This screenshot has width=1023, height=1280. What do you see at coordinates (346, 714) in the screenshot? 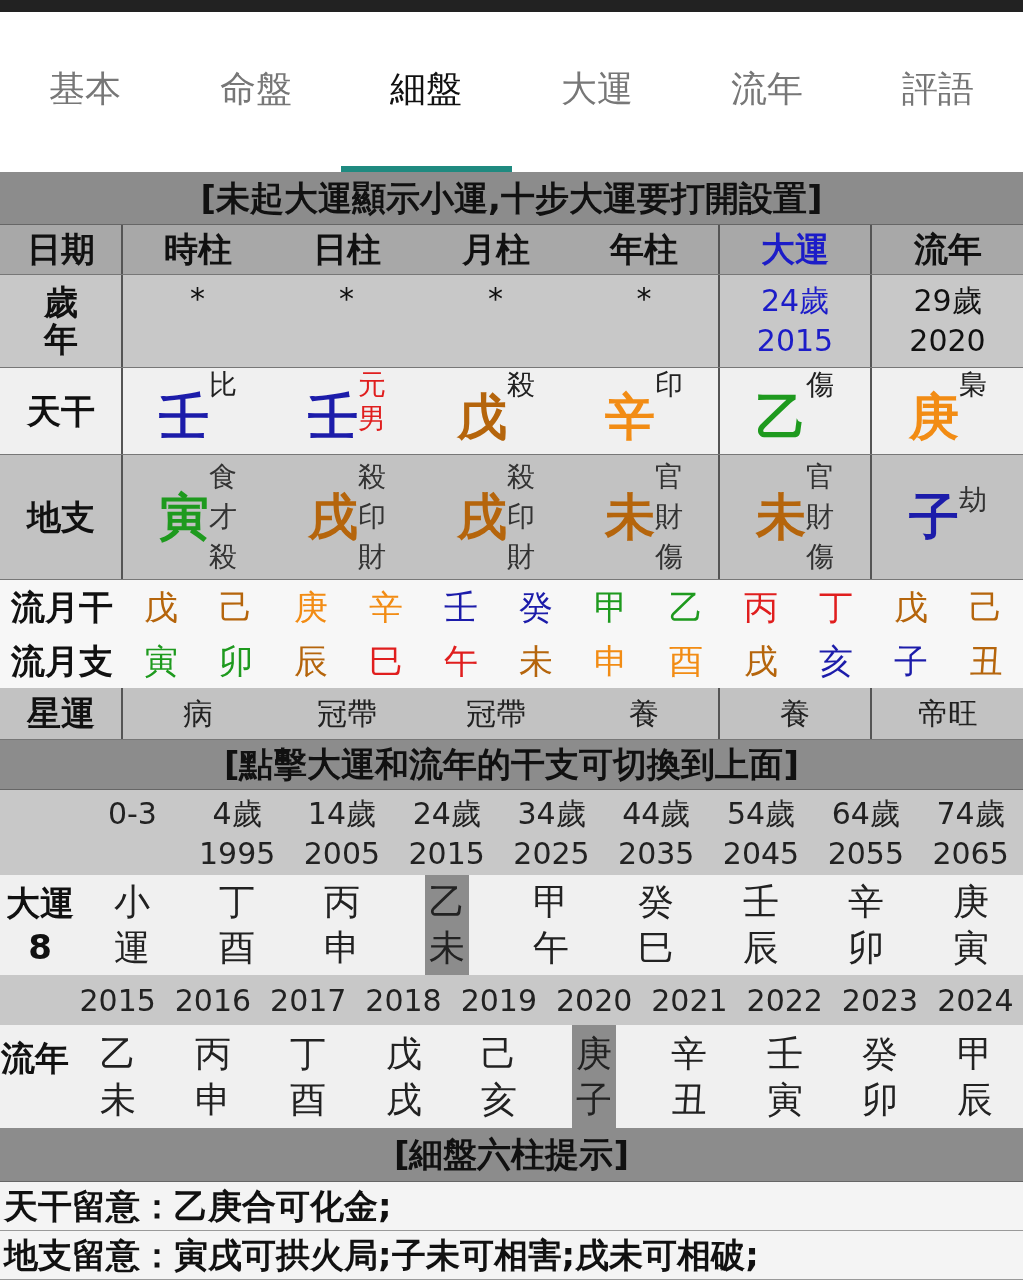
I see `star-text: 冠帶` at bounding box center [346, 714].